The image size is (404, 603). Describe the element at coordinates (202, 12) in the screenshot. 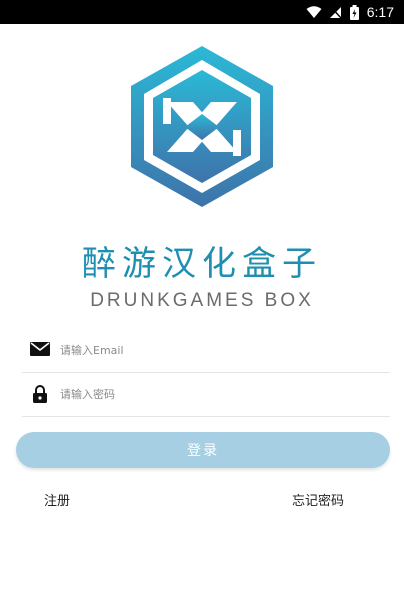

I see `status-bar: 6:17` at that location.